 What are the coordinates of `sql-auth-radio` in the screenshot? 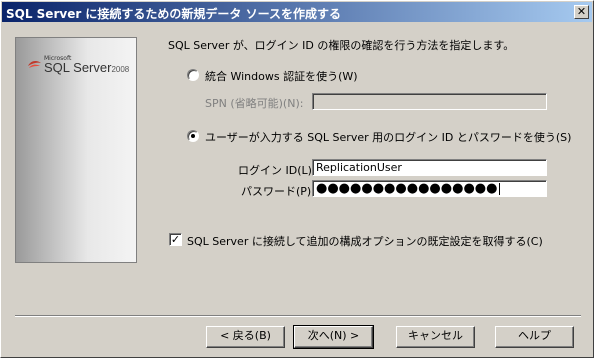 It's located at (193, 136).